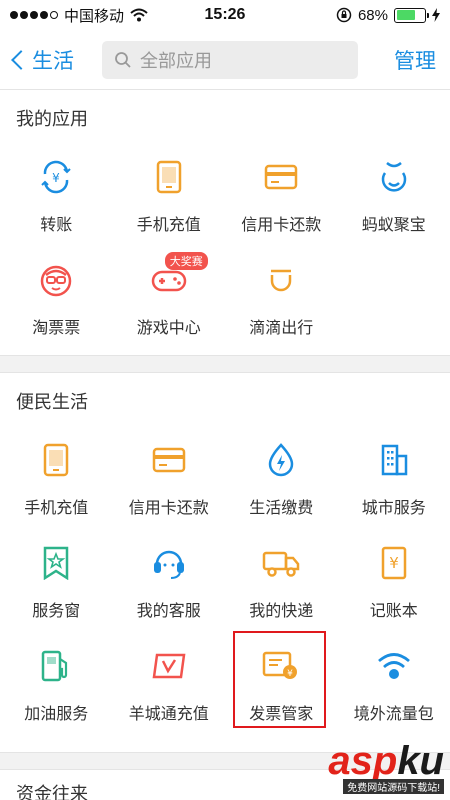  Describe the element at coordinates (56, 687) in the screenshot. I see `app-fuel-service: 加油服务` at that location.